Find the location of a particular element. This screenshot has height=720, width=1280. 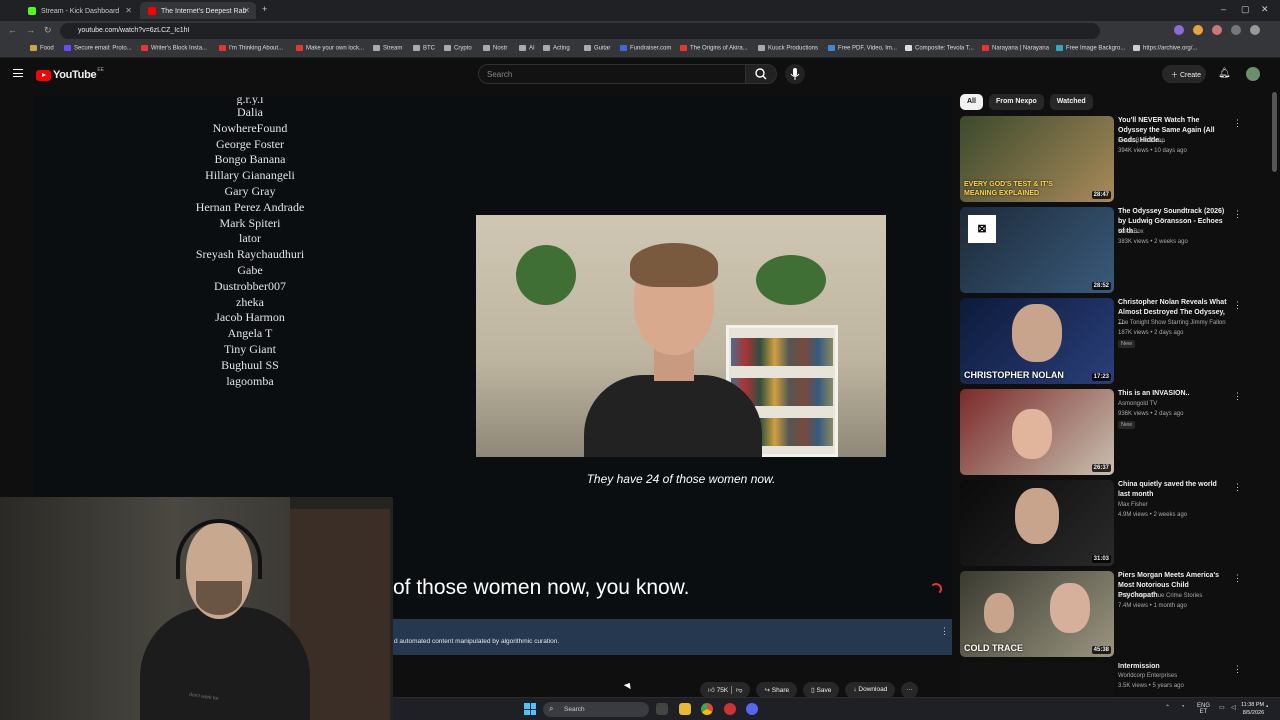

bookmark-folder: BTC is located at coordinates (424, 48).